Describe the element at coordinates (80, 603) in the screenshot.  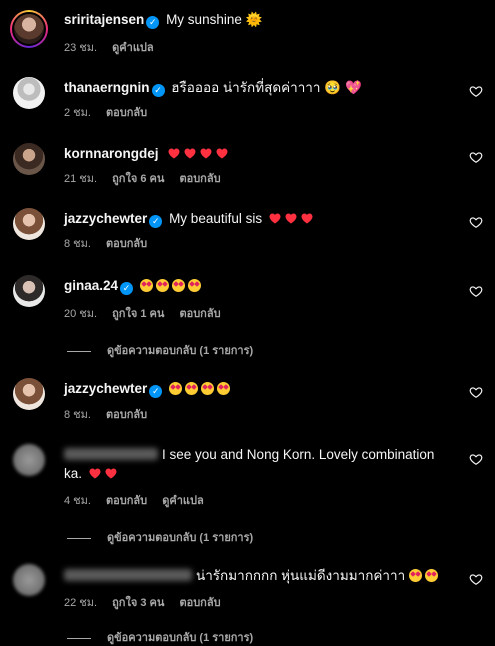
I see `comment-time: 22 ชม.` at that location.